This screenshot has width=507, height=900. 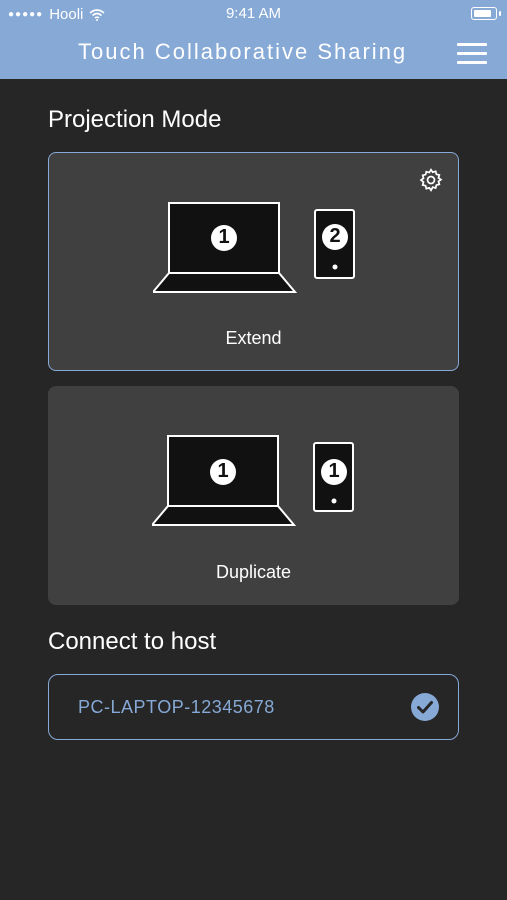 I want to click on status-time: 9:41 AM, so click(x=253, y=13).